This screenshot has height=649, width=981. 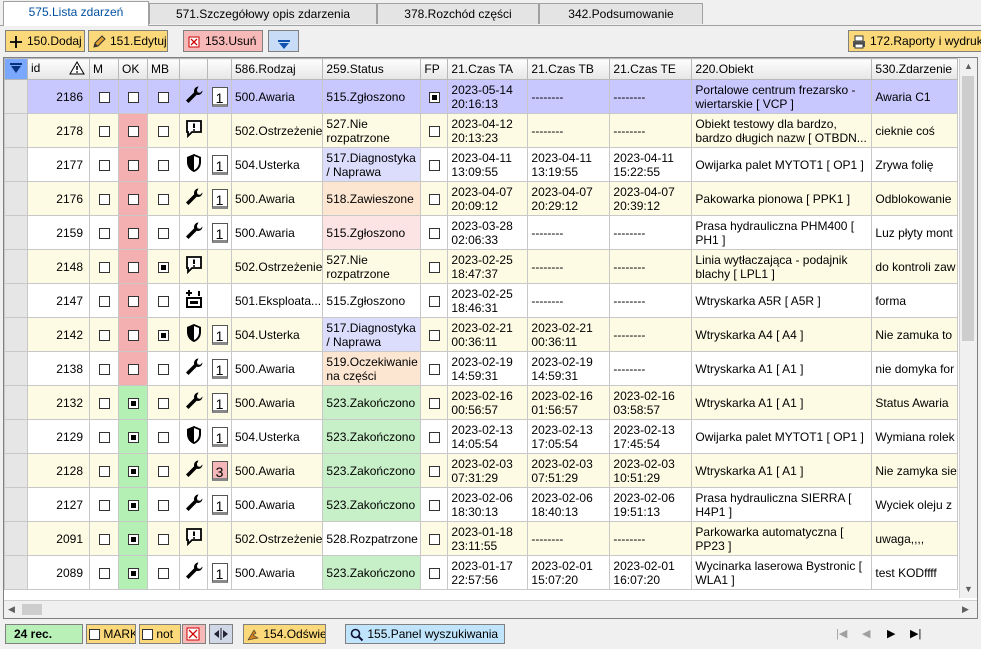 I want to click on col-header-fp: FP, so click(x=434, y=69).